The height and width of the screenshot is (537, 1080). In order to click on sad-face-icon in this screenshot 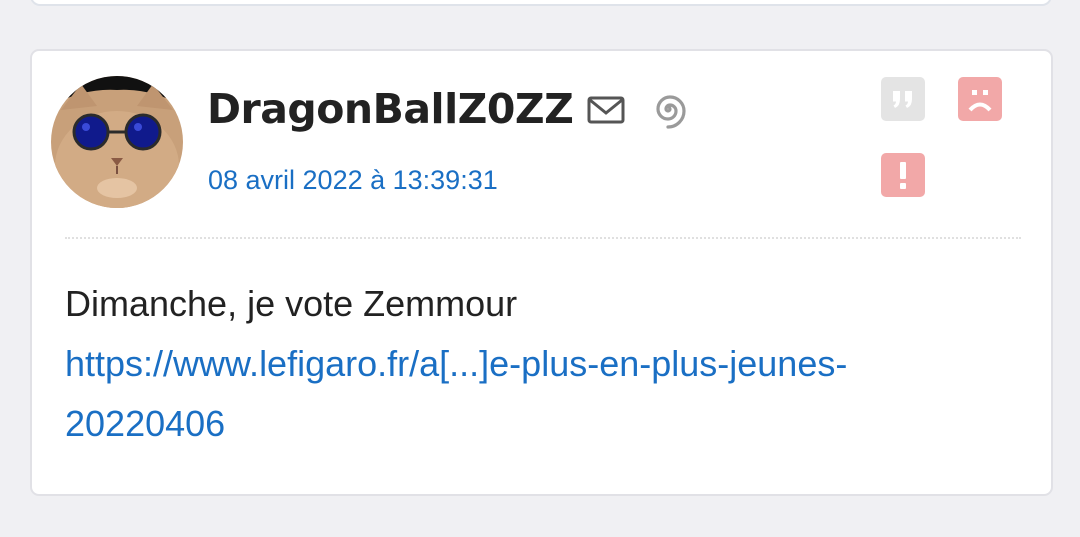, I will do `click(980, 101)`.